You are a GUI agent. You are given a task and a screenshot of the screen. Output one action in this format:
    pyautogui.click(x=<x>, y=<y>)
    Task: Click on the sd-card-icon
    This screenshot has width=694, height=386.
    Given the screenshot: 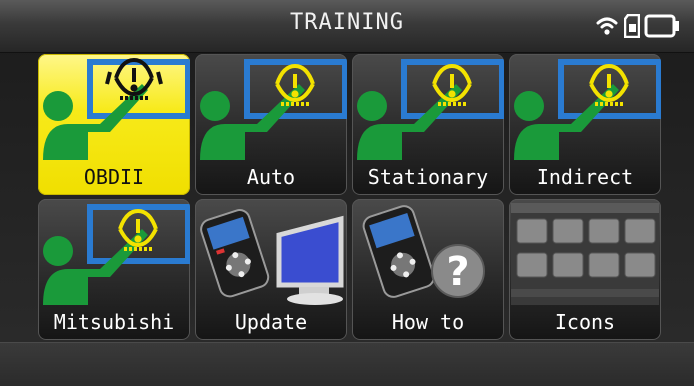 What is the action you would take?
    pyautogui.click(x=632, y=26)
    